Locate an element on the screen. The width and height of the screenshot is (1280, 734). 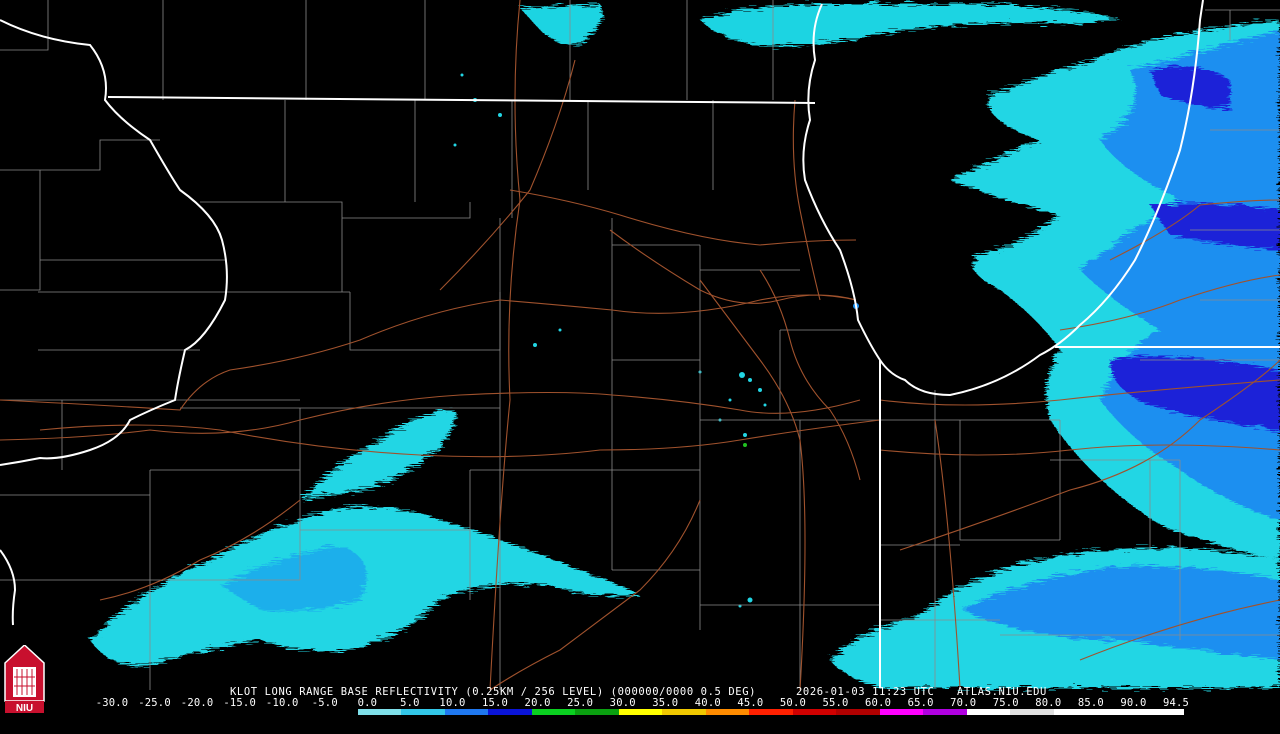
colorbar-tick-label: 0.0 is located at coordinates (367, 703).